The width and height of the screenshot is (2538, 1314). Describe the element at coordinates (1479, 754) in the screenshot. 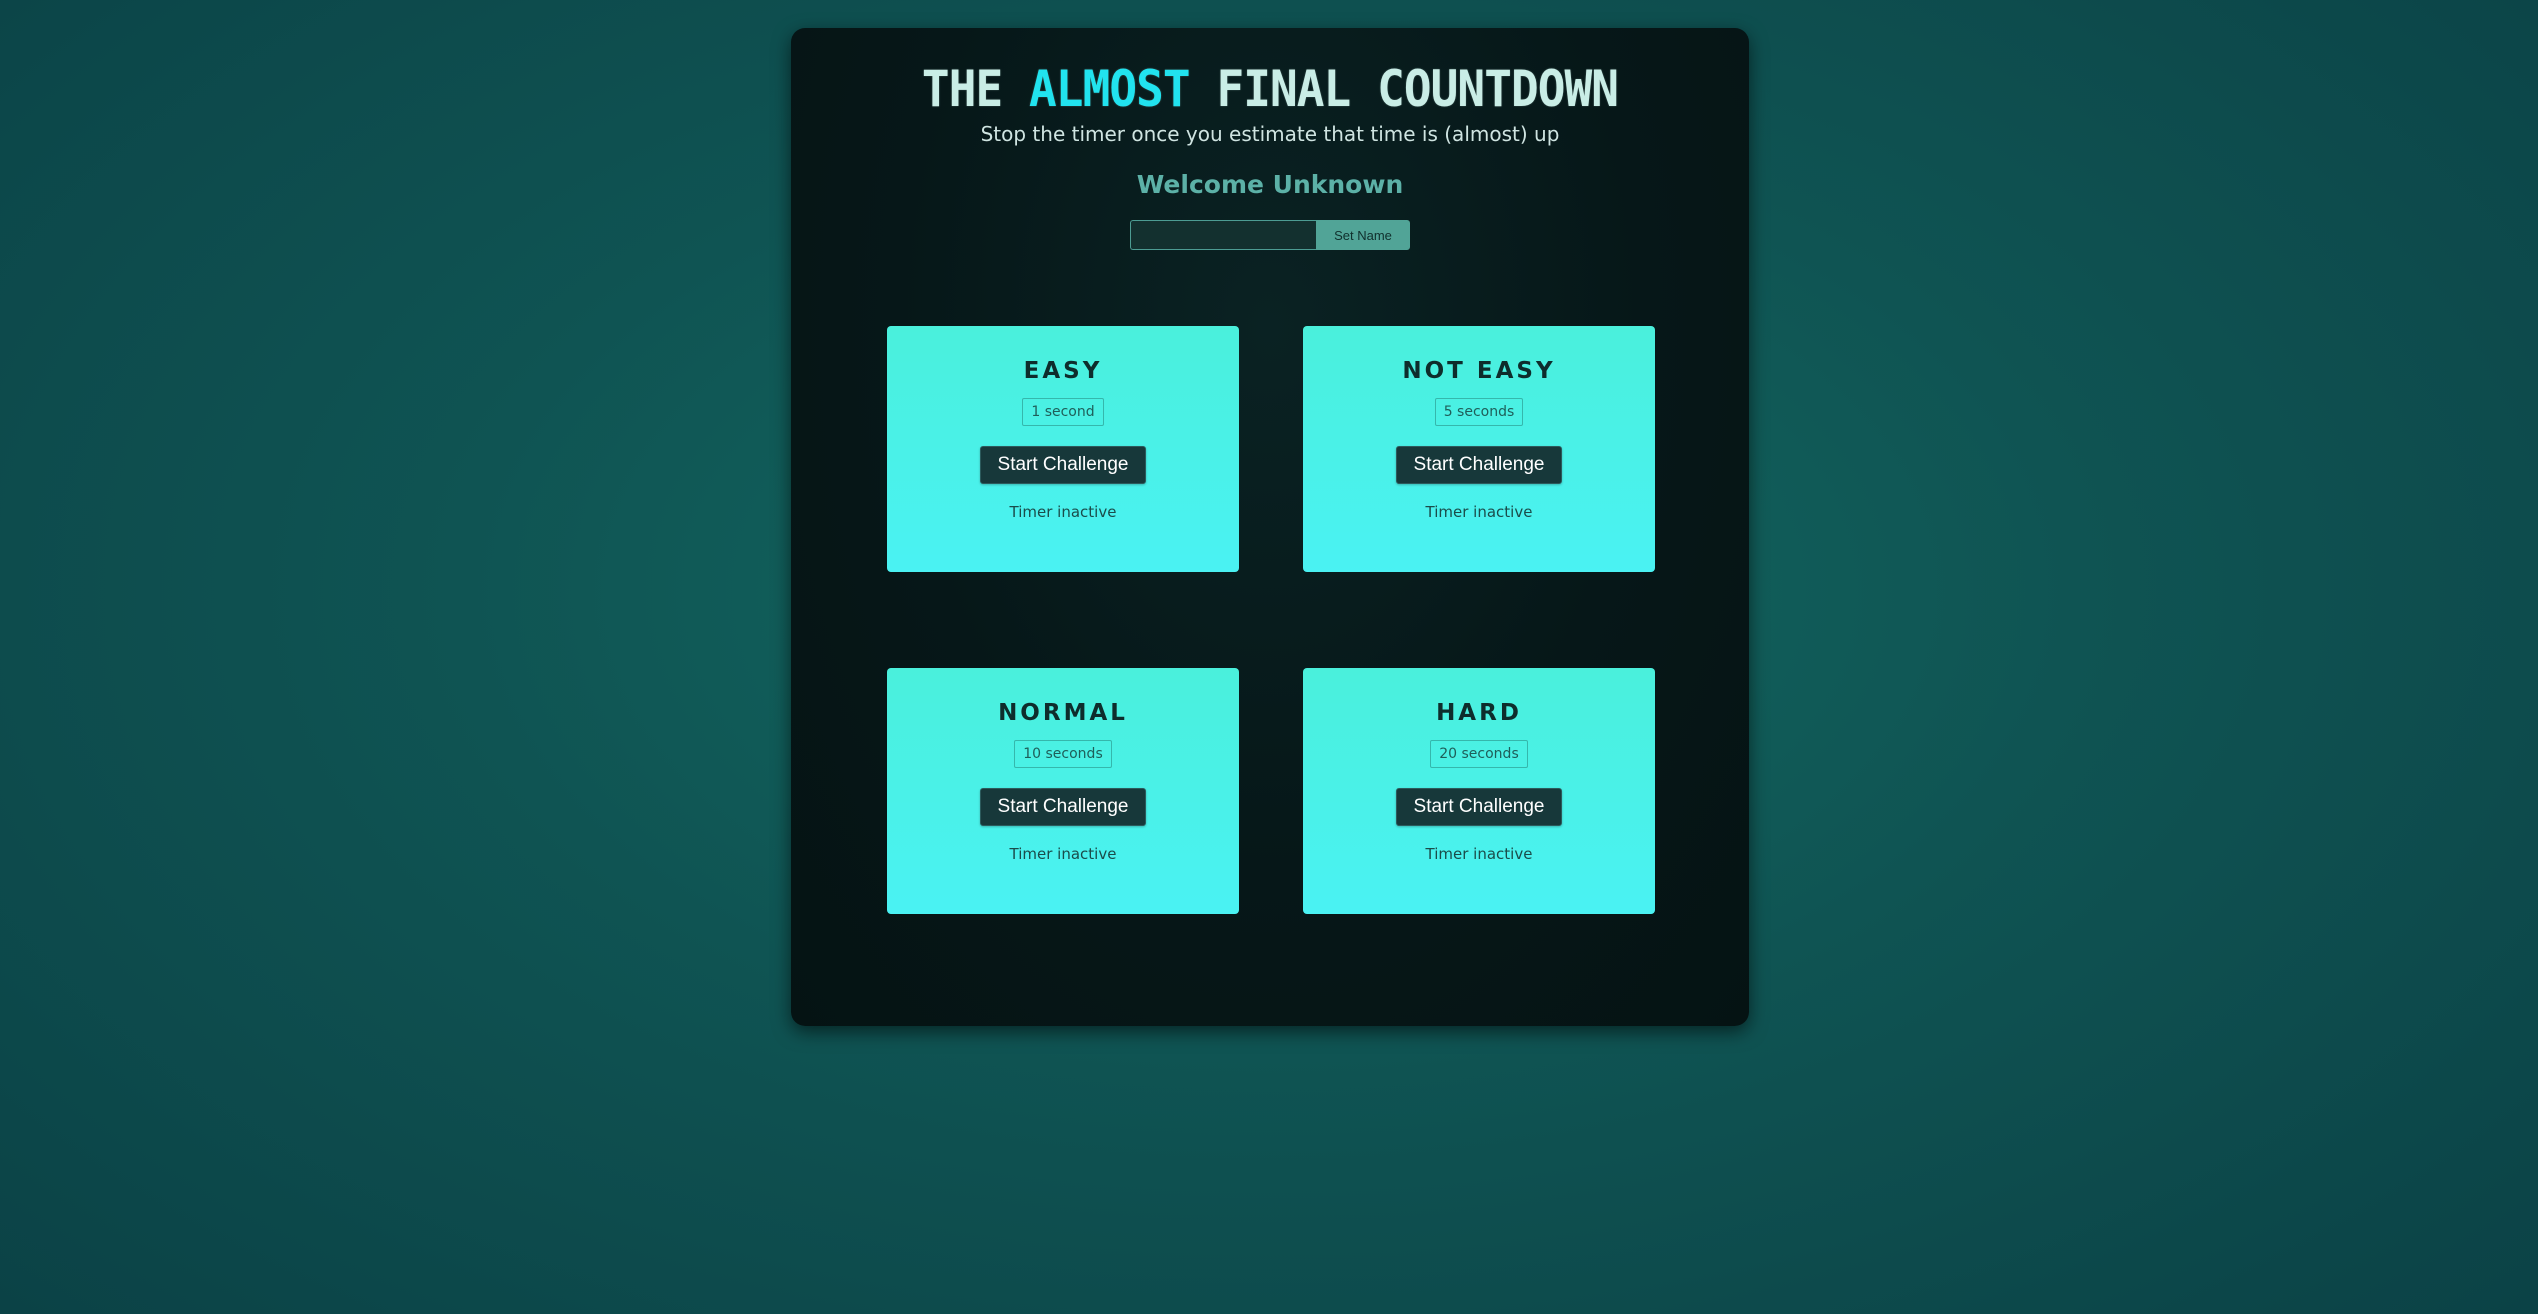

I see `duration-badge: 20 seconds` at that location.